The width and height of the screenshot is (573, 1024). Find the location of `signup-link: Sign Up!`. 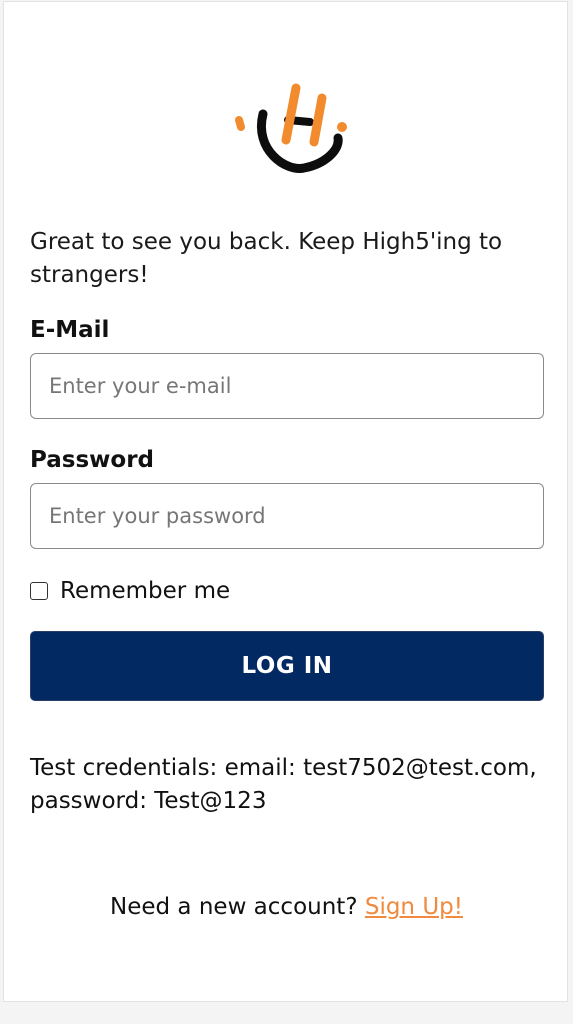

signup-link: Sign Up! is located at coordinates (414, 907).